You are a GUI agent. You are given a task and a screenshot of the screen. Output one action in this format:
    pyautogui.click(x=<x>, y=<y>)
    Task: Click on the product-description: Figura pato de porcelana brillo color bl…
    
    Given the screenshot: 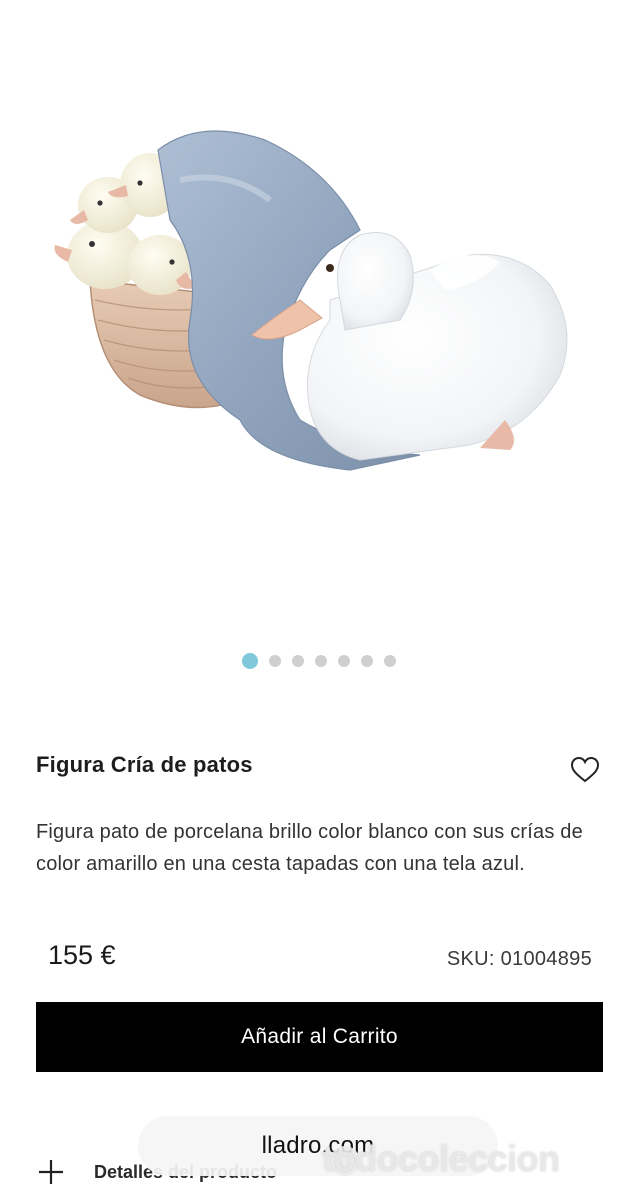 What is the action you would take?
    pyautogui.click(x=309, y=848)
    